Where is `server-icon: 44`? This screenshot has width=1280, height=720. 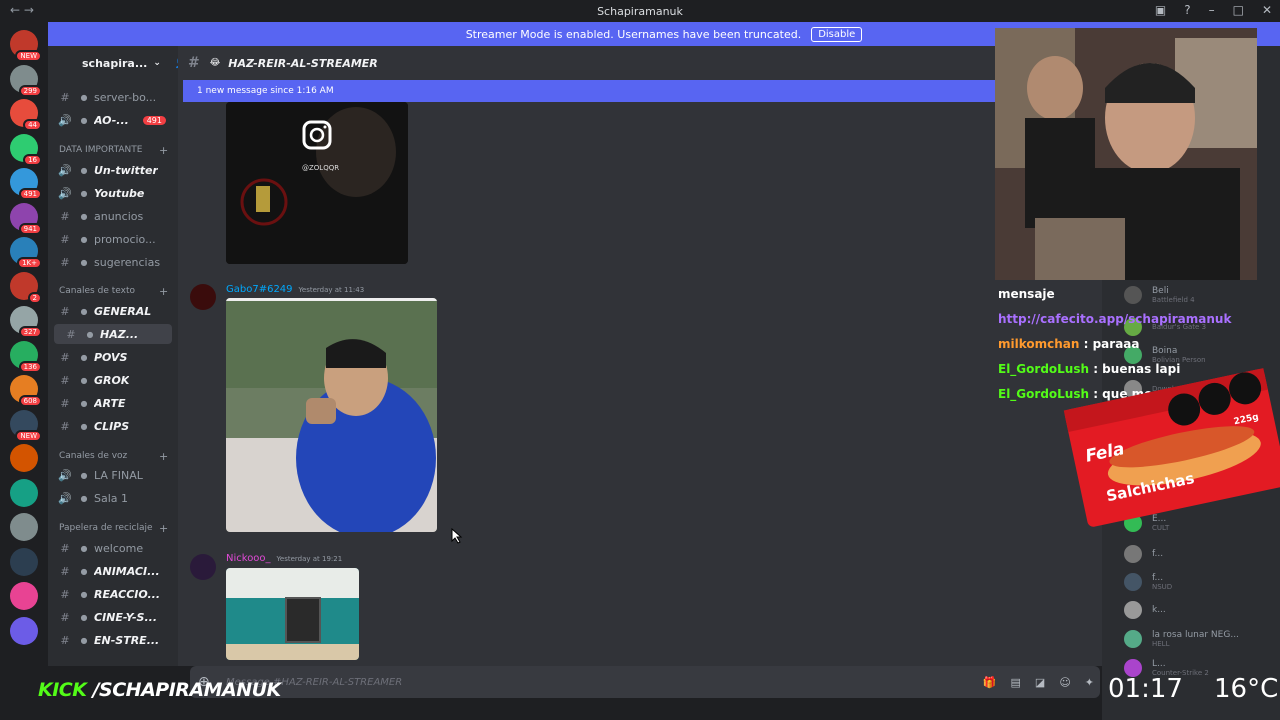
server-icon: 44 is located at coordinates (26, 115).